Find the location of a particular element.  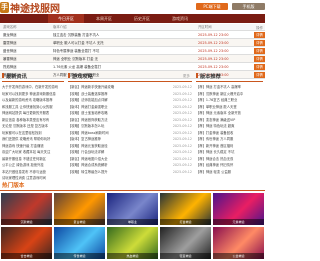

guide-date: 2025-09-12 is located at coordinates (182, 171).